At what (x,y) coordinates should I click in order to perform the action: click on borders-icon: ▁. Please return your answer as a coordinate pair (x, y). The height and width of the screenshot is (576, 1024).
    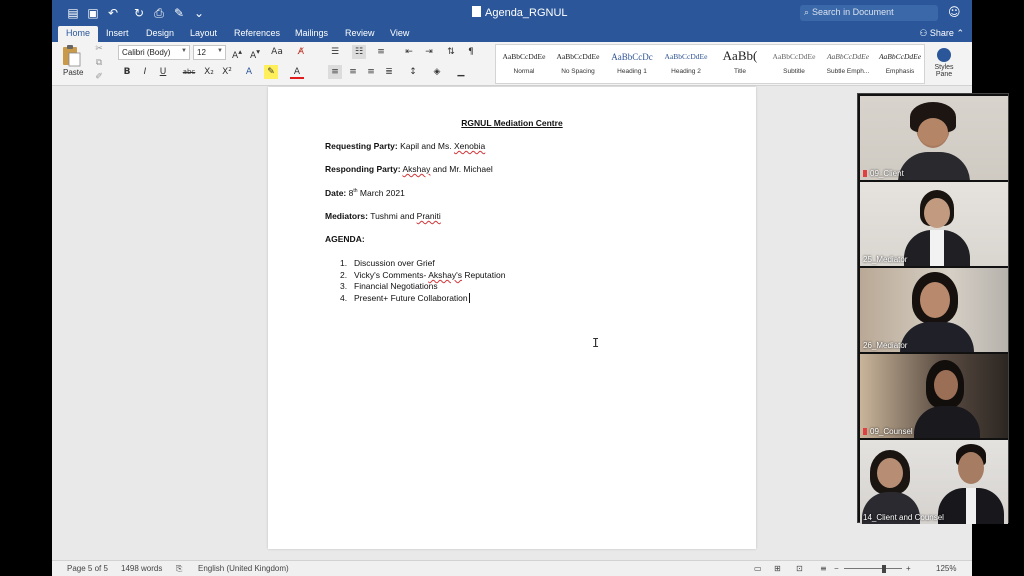
    Looking at the image, I should click on (461, 72).